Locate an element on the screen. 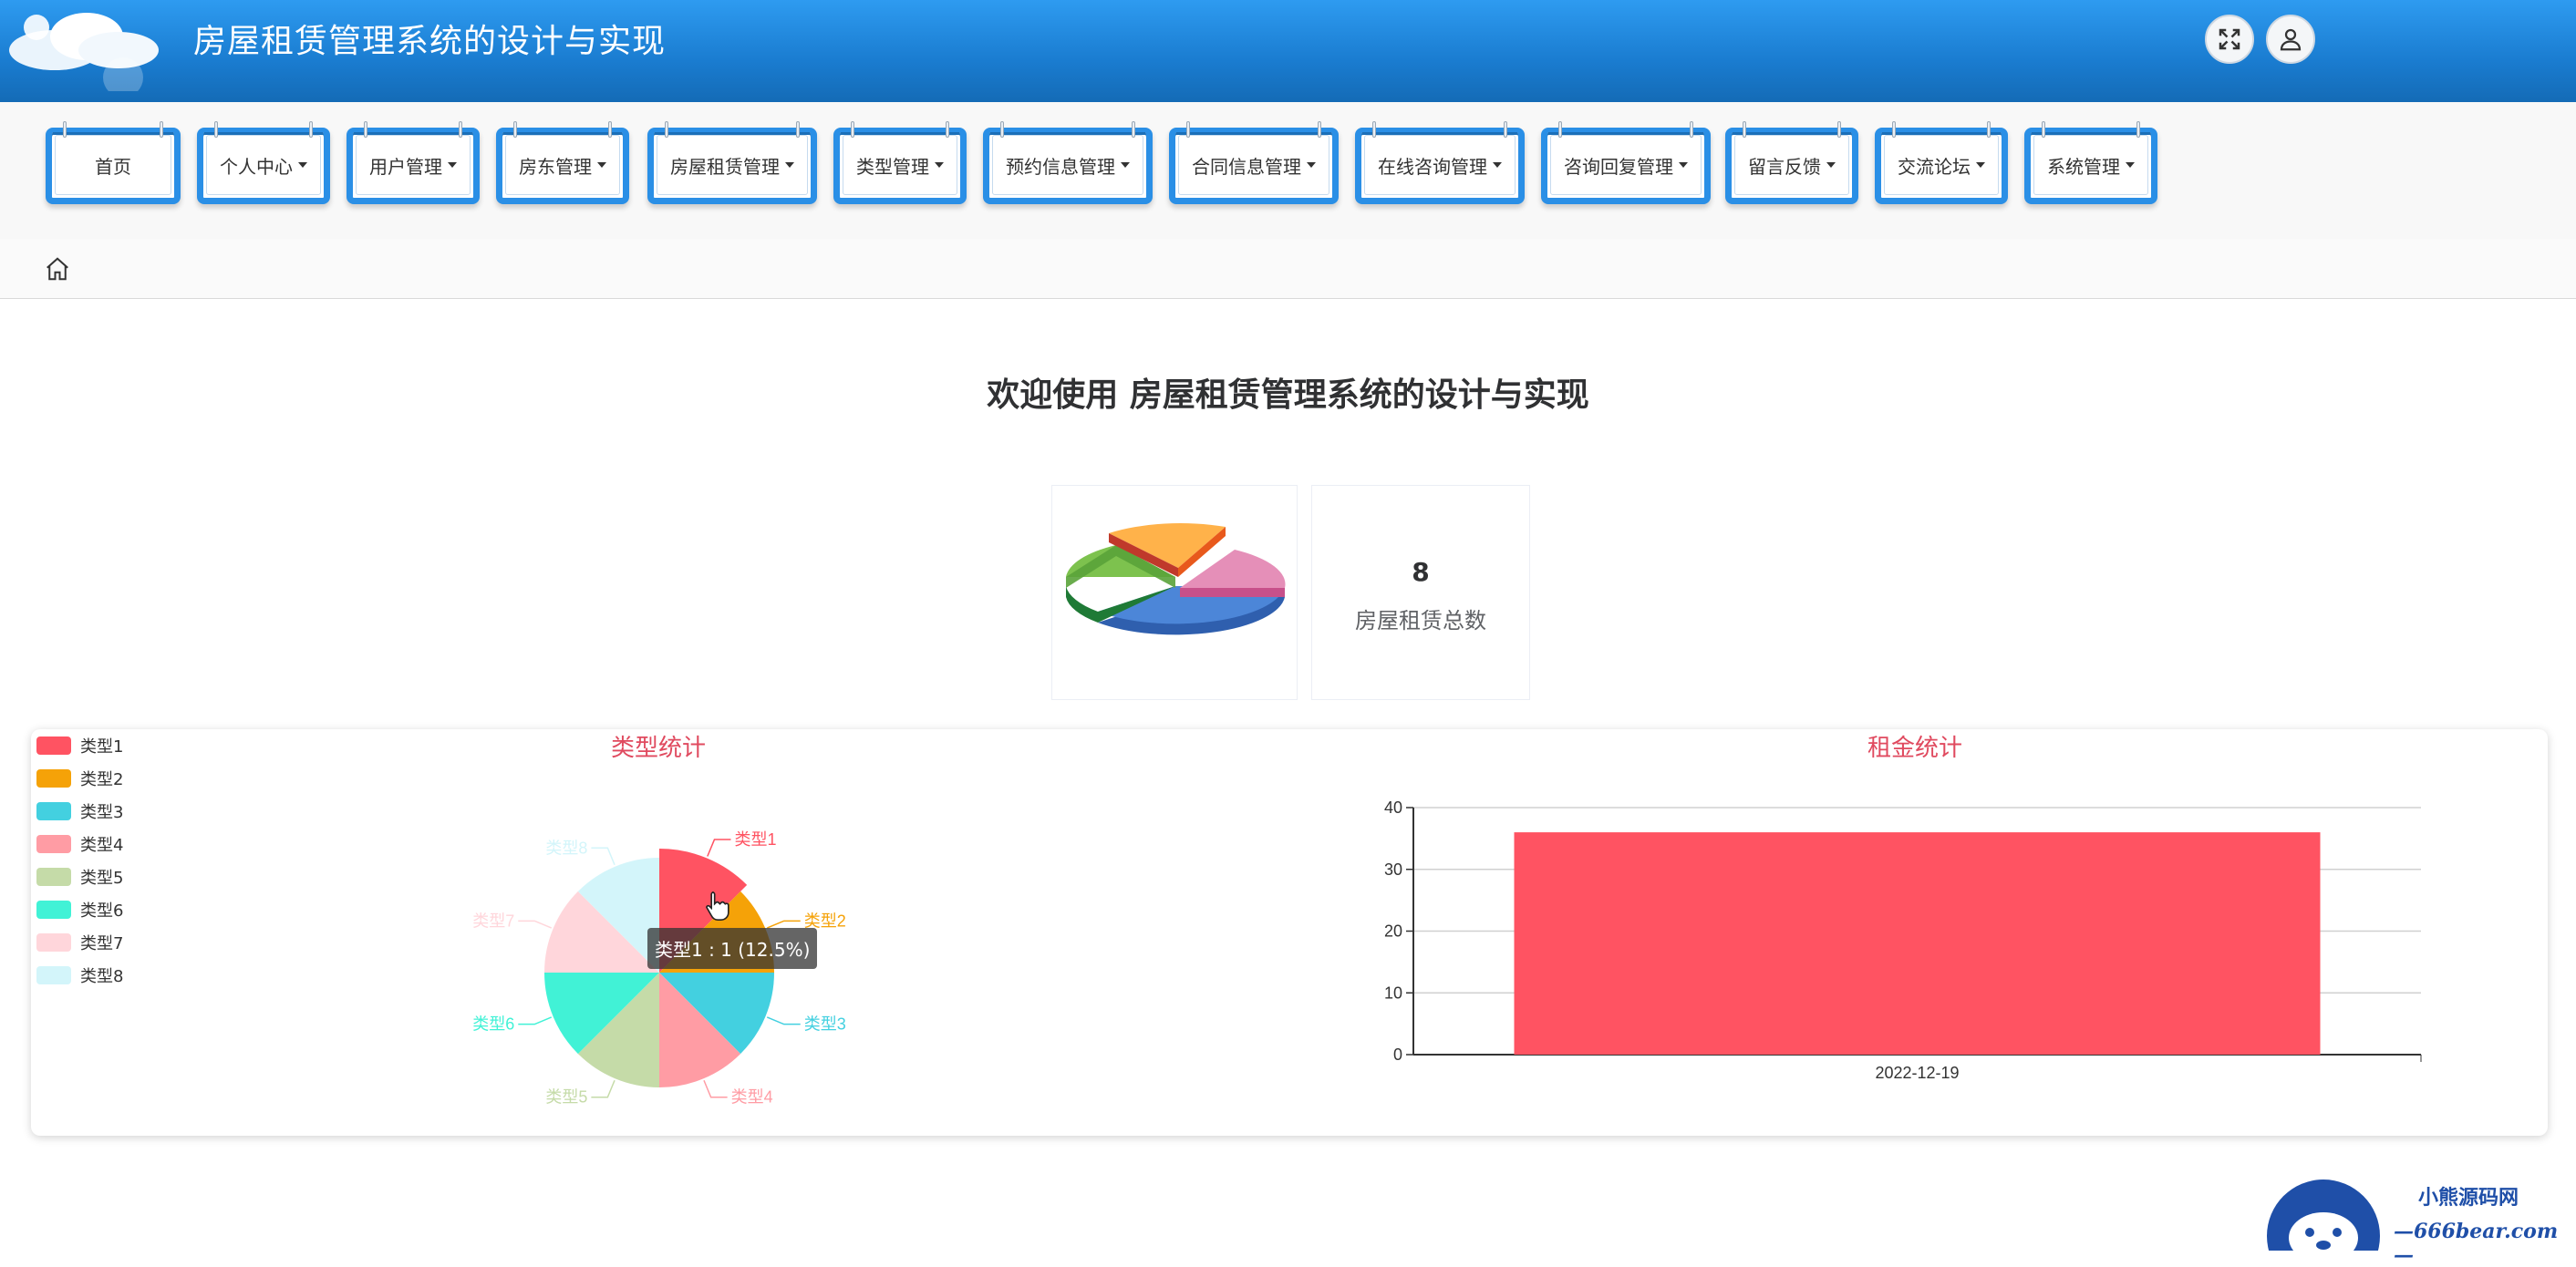  x-tick-label: 2022-12-19 is located at coordinates (1917, 1073).